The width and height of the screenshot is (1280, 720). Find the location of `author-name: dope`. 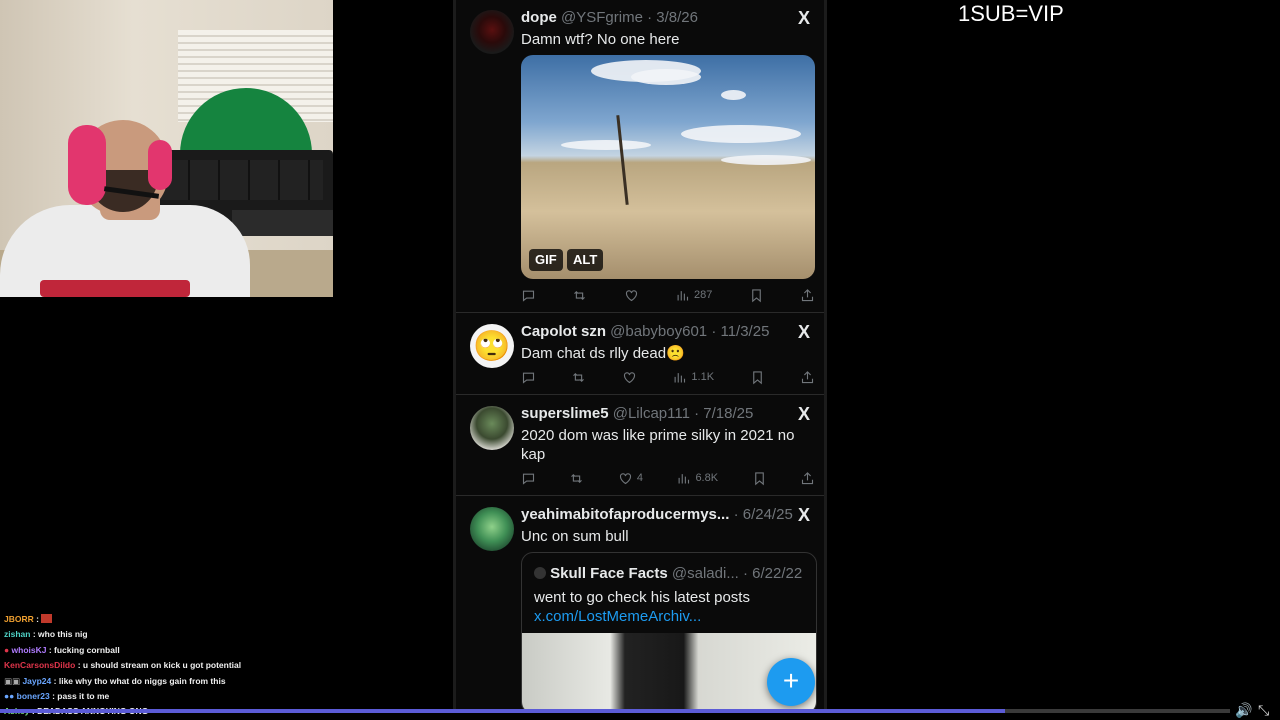

author-name: dope is located at coordinates (539, 17).